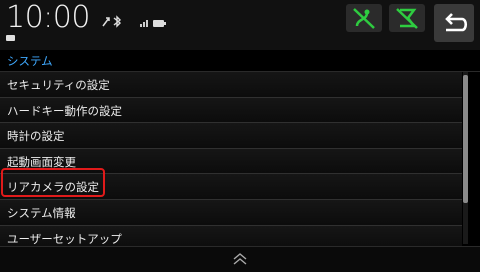 This screenshot has height=272, width=480. What do you see at coordinates (231, 85) in the screenshot?
I see `menu-item-security: セキュリティの設定` at bounding box center [231, 85].